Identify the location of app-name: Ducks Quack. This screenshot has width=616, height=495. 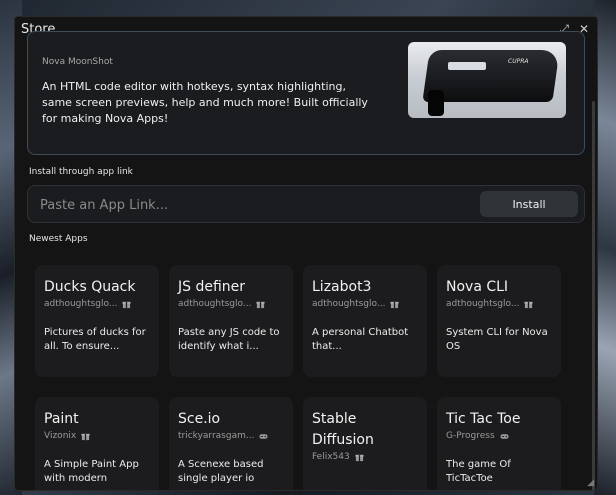
(90, 287).